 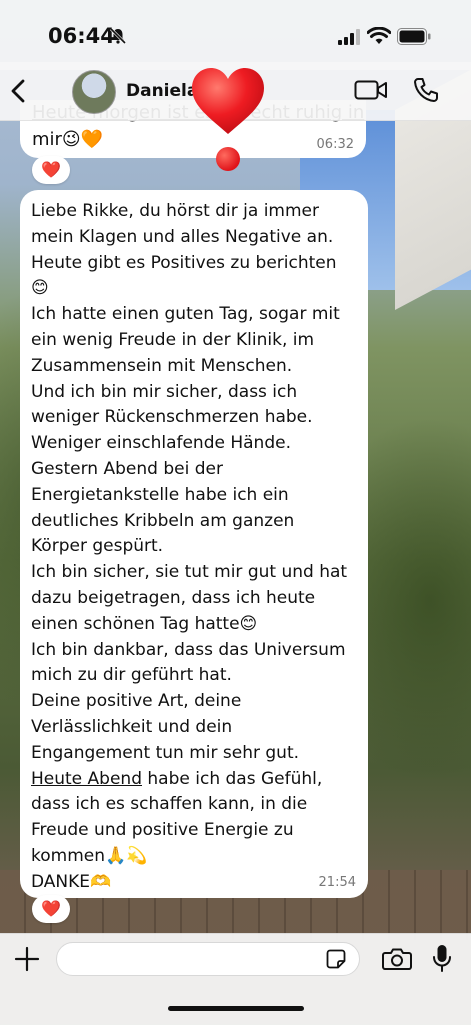 What do you see at coordinates (94, 92) in the screenshot?
I see `avatar` at bounding box center [94, 92].